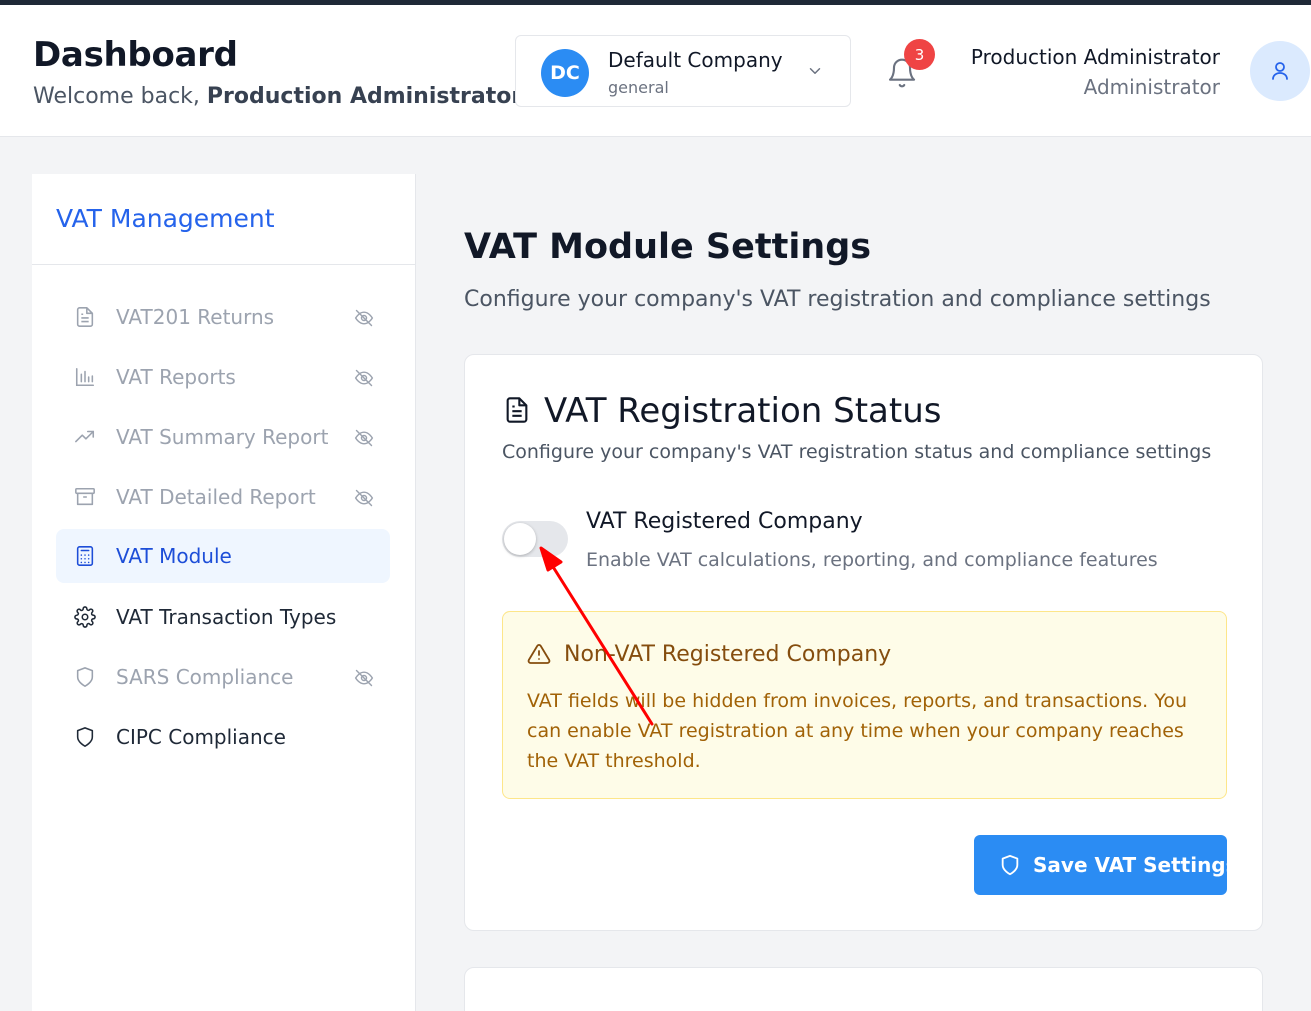 The width and height of the screenshot is (1311, 1011). I want to click on sidebar-item-vat-detailed-report: VAT Detailed Report, so click(223, 497).